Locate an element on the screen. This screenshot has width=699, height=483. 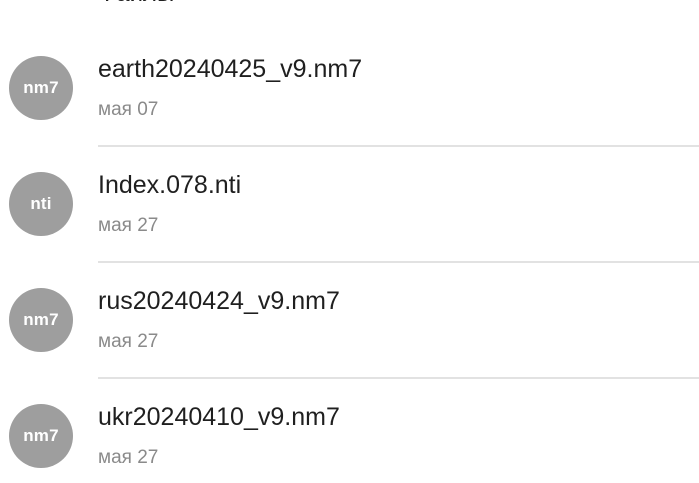
file-name: Index.078.nti is located at coordinates (170, 185).